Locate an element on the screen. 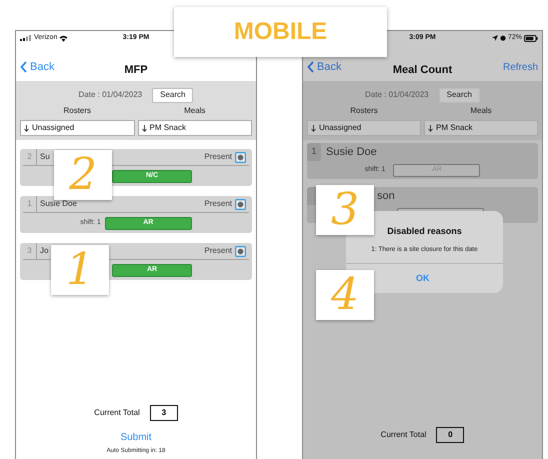 The width and height of the screenshot is (548, 459). screen-title: Meal Count is located at coordinates (422, 70).